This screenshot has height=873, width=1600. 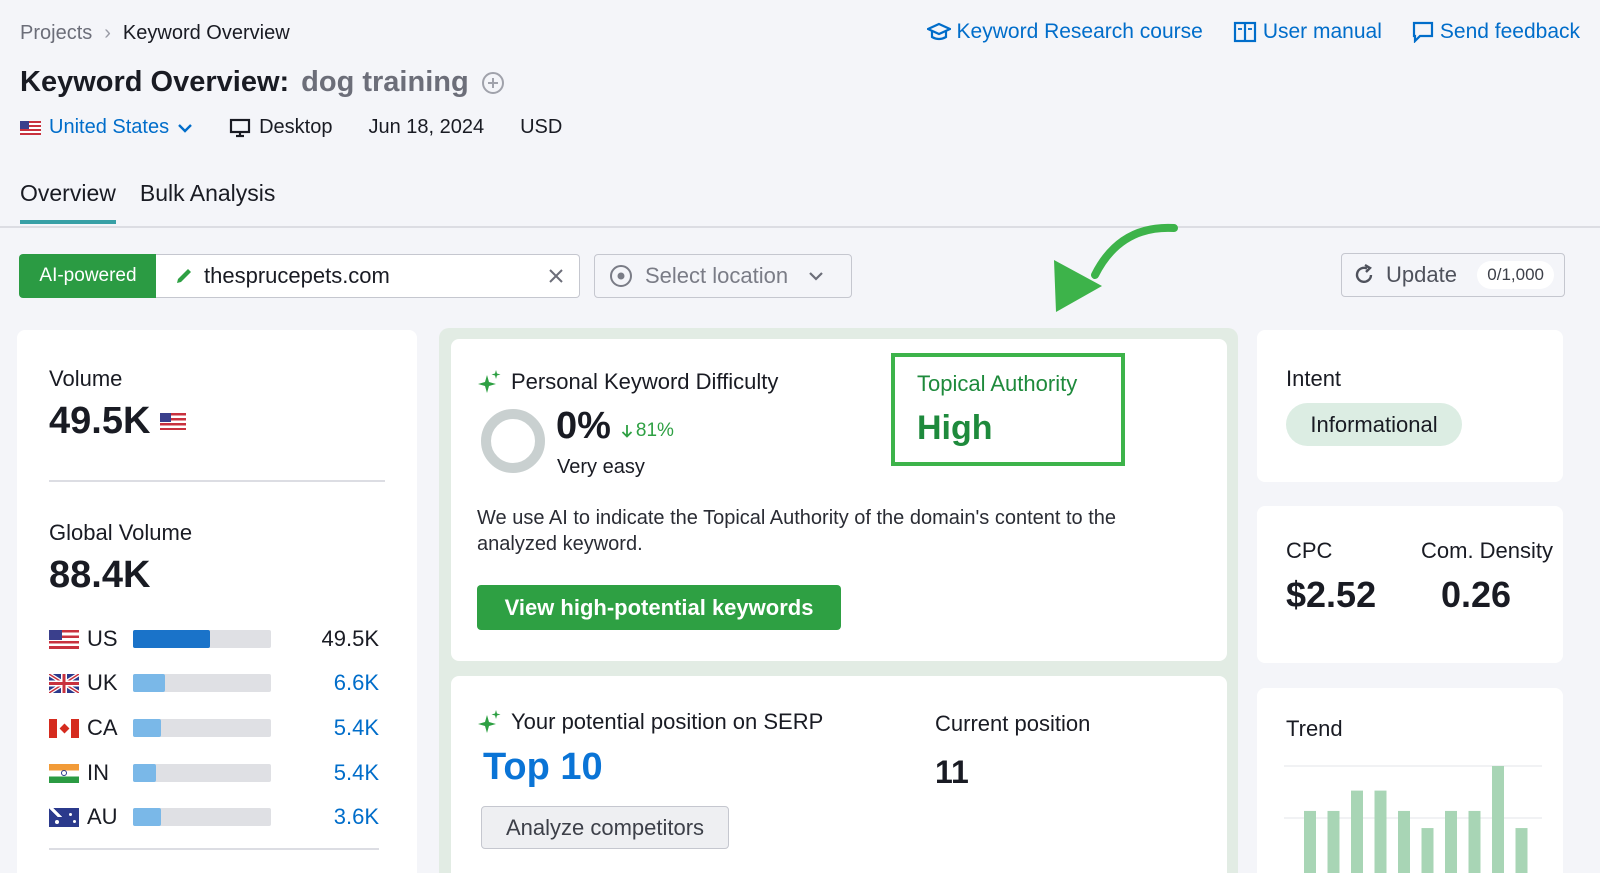 What do you see at coordinates (627, 431) in the screenshot?
I see `arrow-down-icon` at bounding box center [627, 431].